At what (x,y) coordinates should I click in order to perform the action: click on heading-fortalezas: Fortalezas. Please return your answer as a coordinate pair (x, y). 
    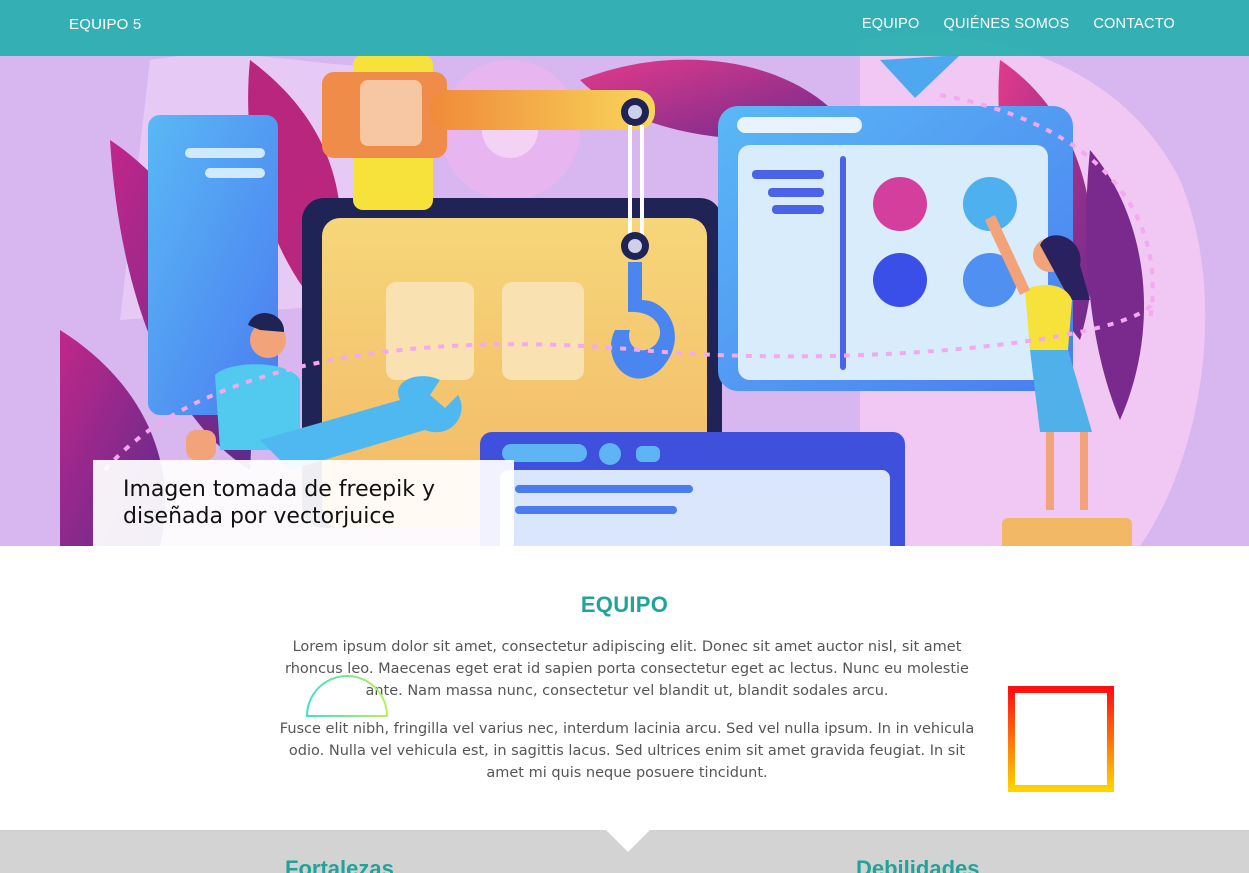
    Looking at the image, I should click on (339, 864).